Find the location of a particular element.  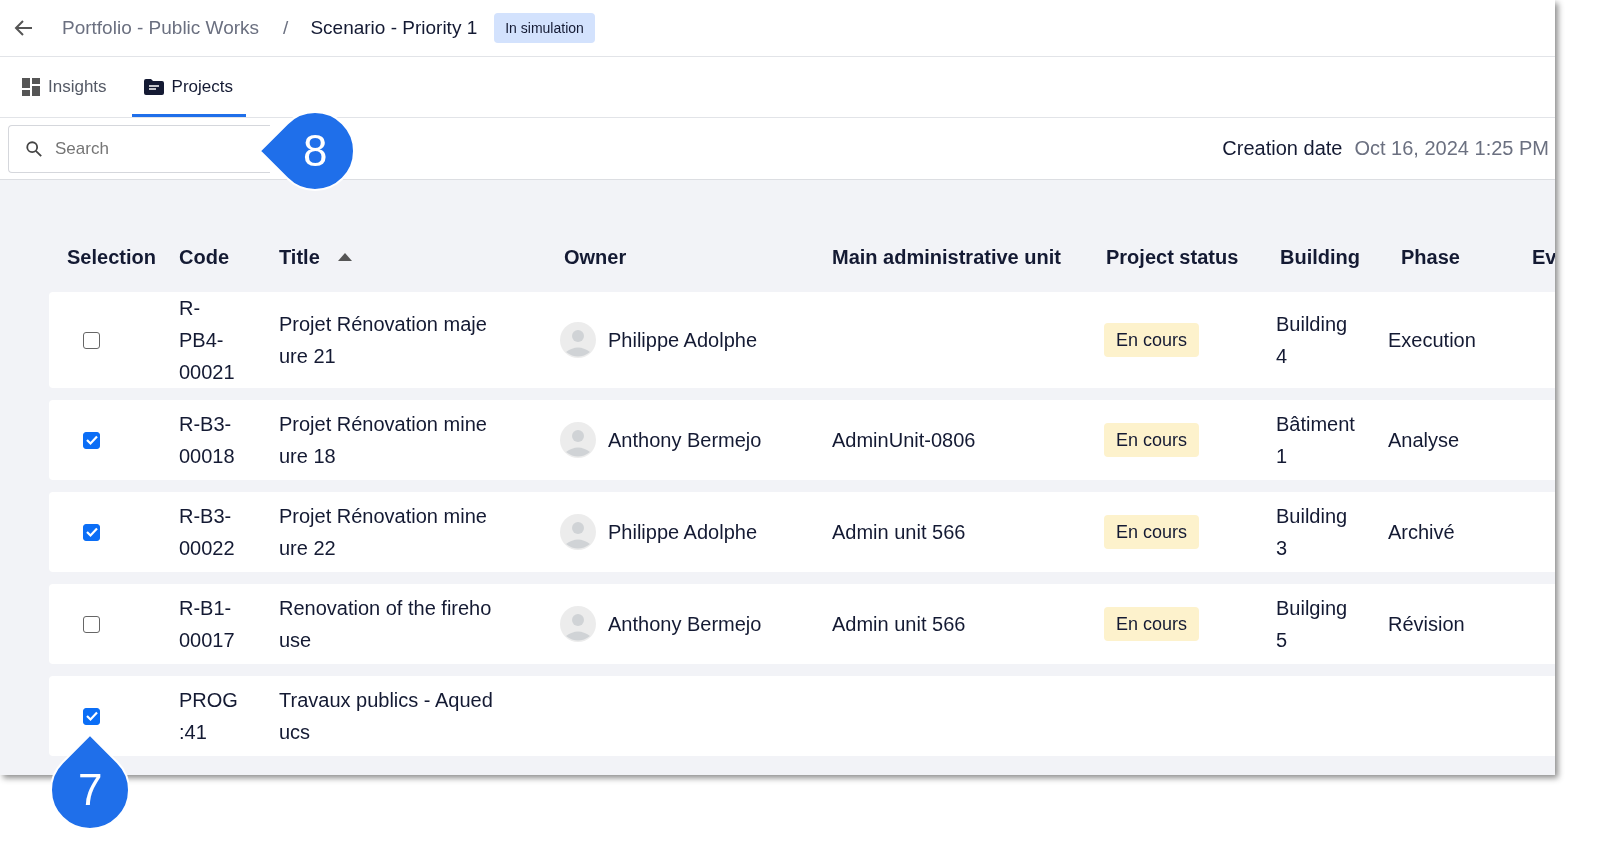

table-row: R-B3-00018 Projet Rénovation mineure 18 Anthony Bermejo AdminUnit-0806 En cours Bâtiment 1 Analyse is located at coordinates (802, 440).